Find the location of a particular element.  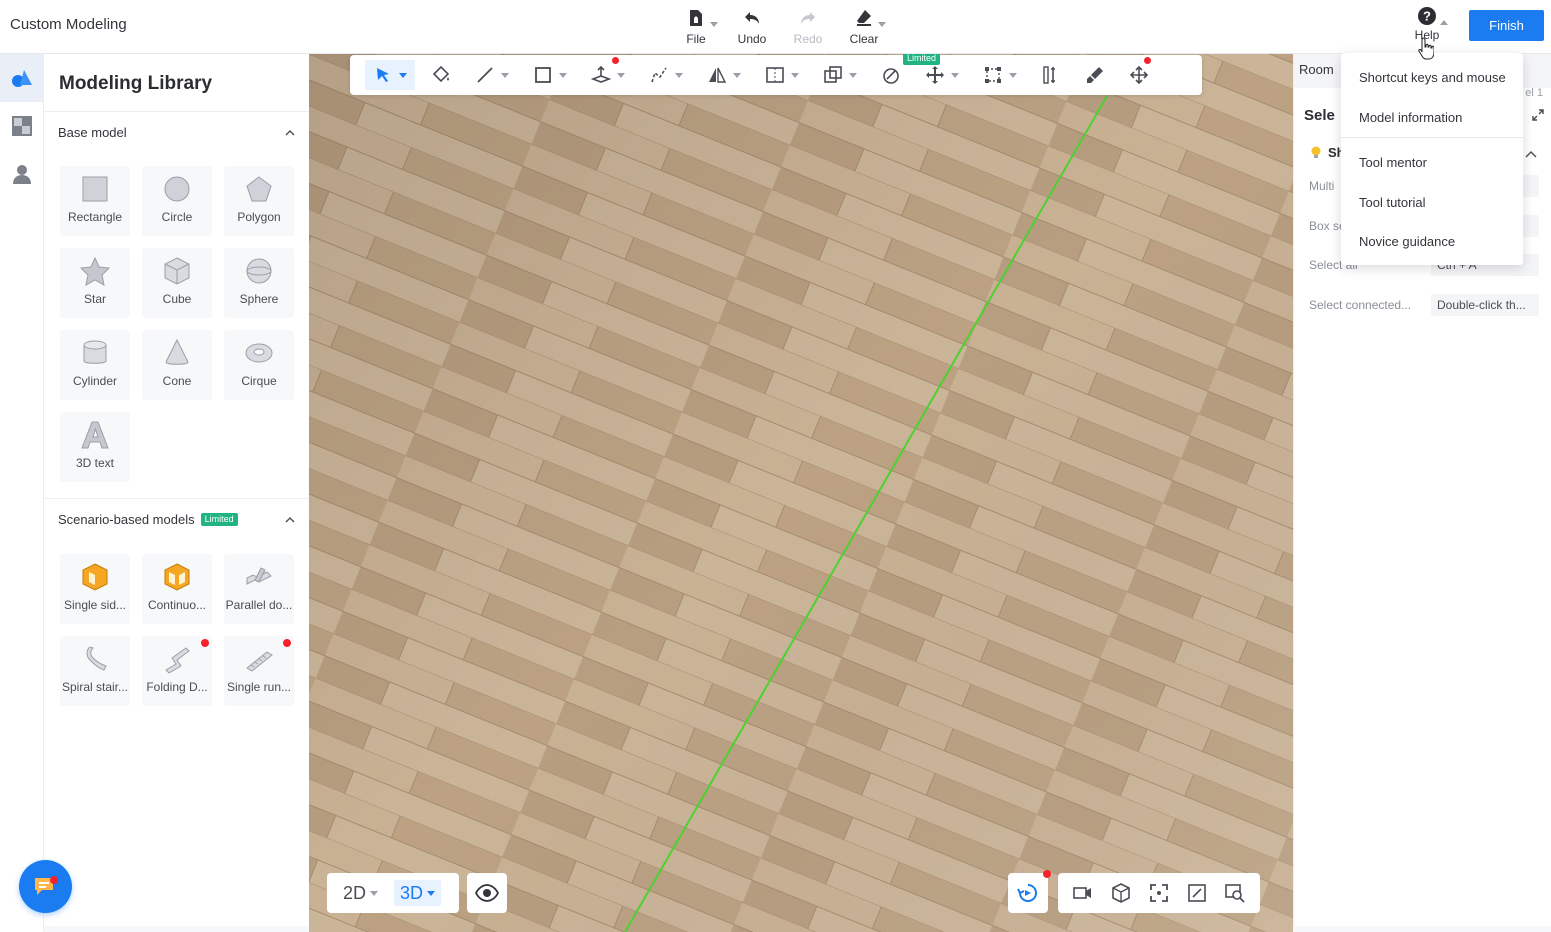

cube-view-icon is located at coordinates (1121, 893).